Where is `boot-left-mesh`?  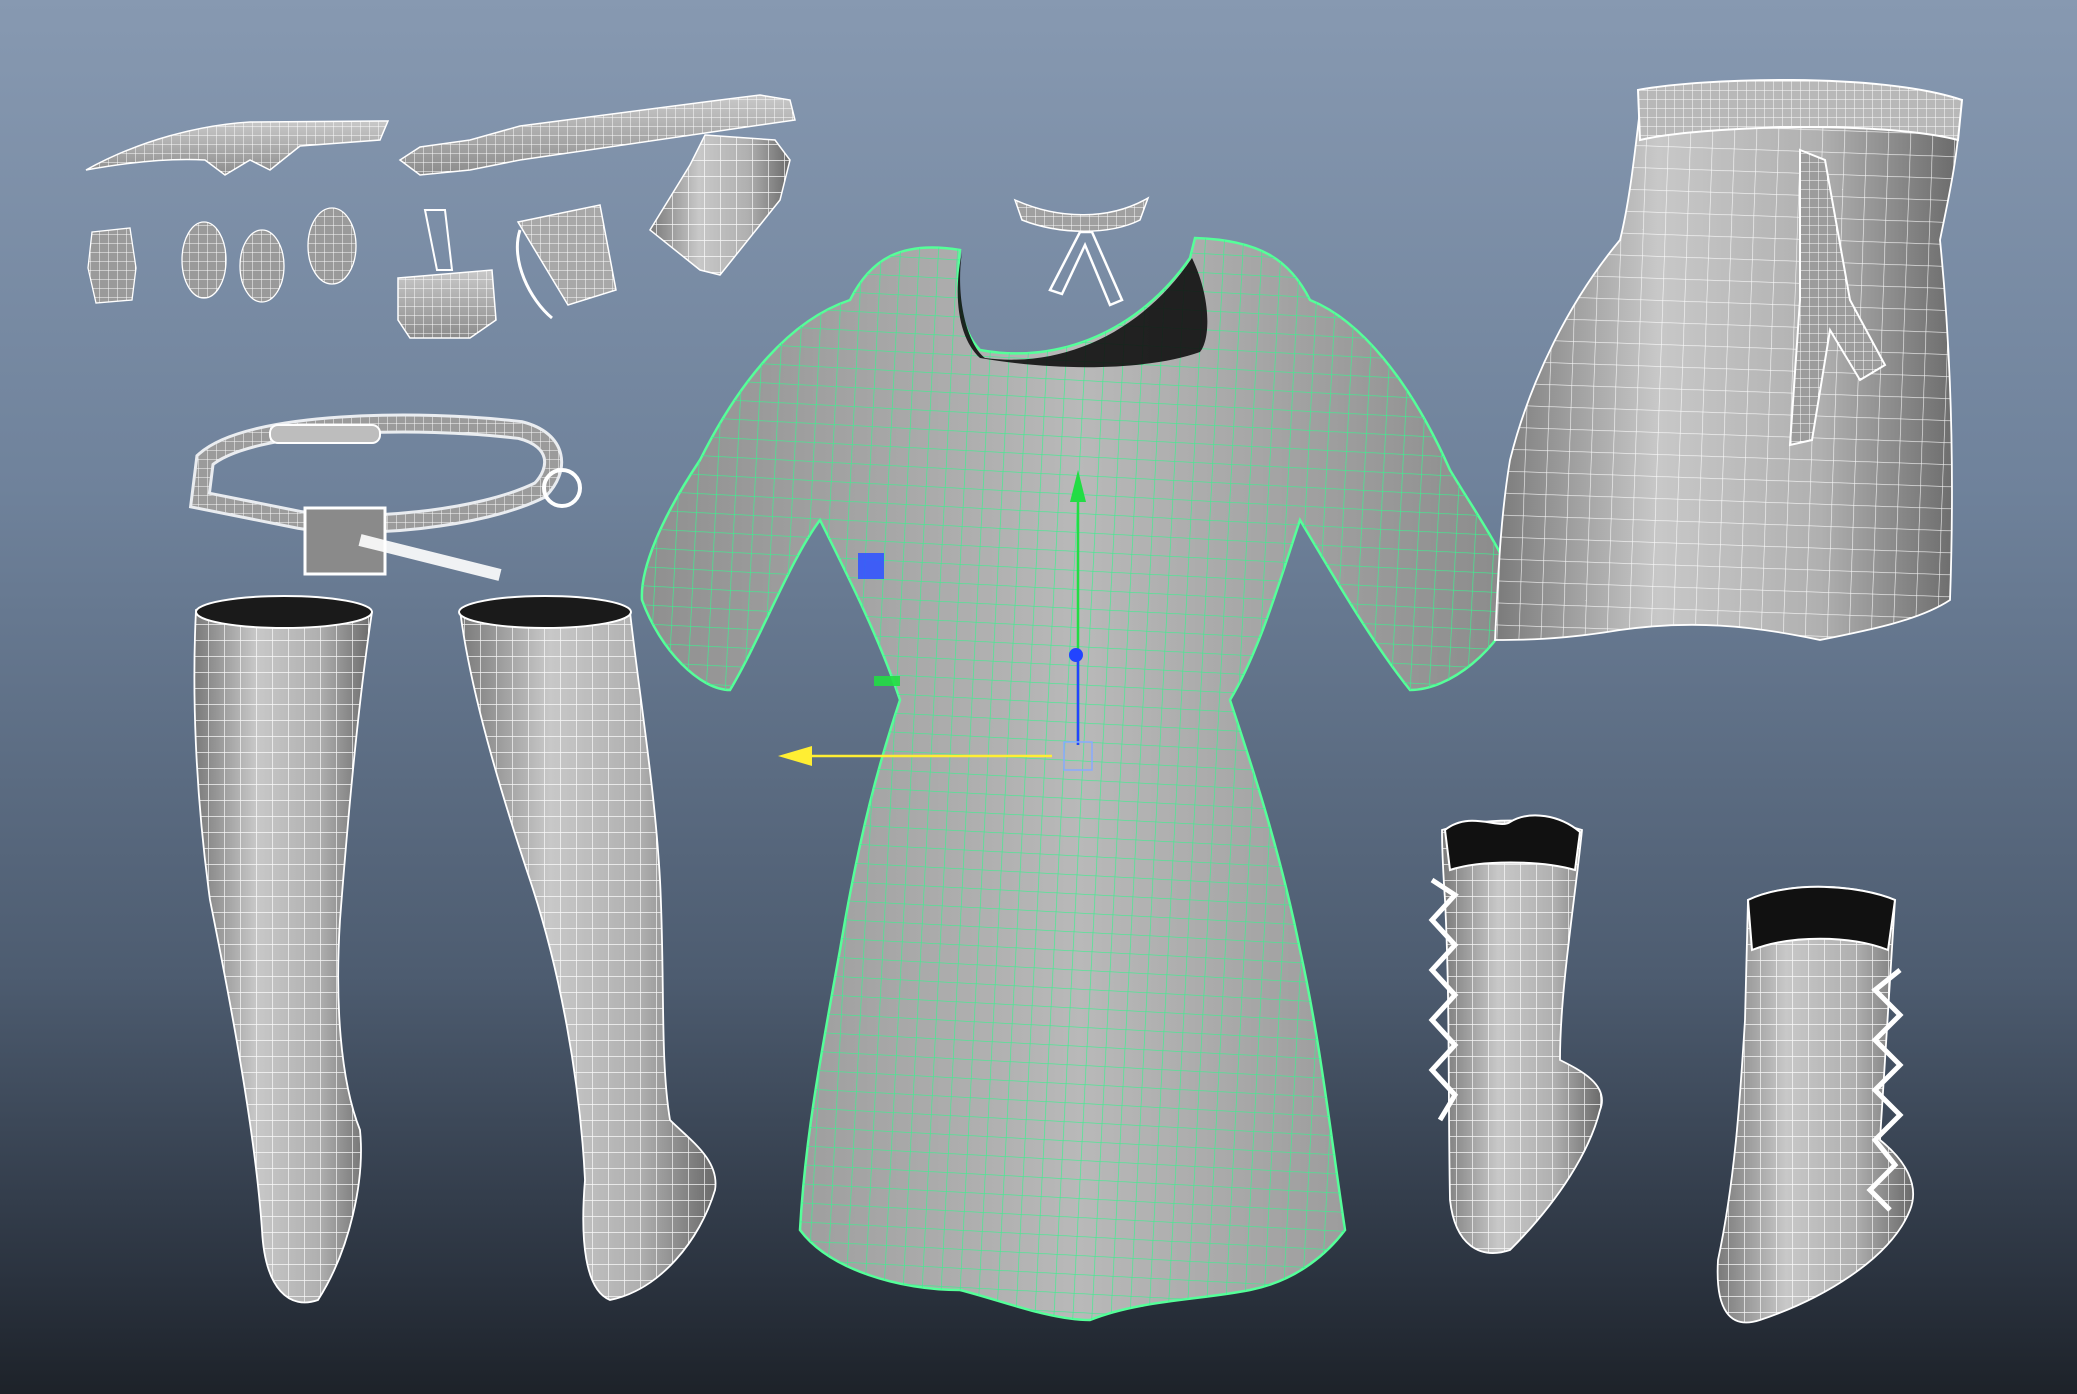 boot-left-mesh is located at coordinates (1515, 1034).